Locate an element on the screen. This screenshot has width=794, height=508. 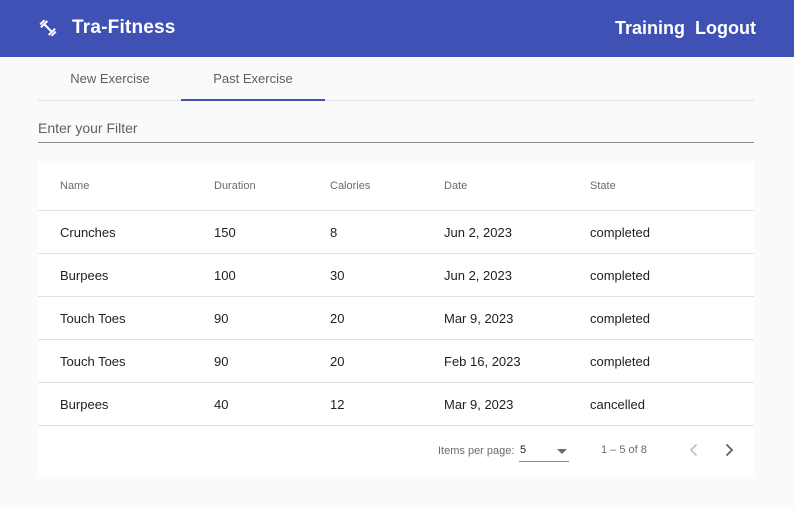
filter-field is located at coordinates (396, 127).